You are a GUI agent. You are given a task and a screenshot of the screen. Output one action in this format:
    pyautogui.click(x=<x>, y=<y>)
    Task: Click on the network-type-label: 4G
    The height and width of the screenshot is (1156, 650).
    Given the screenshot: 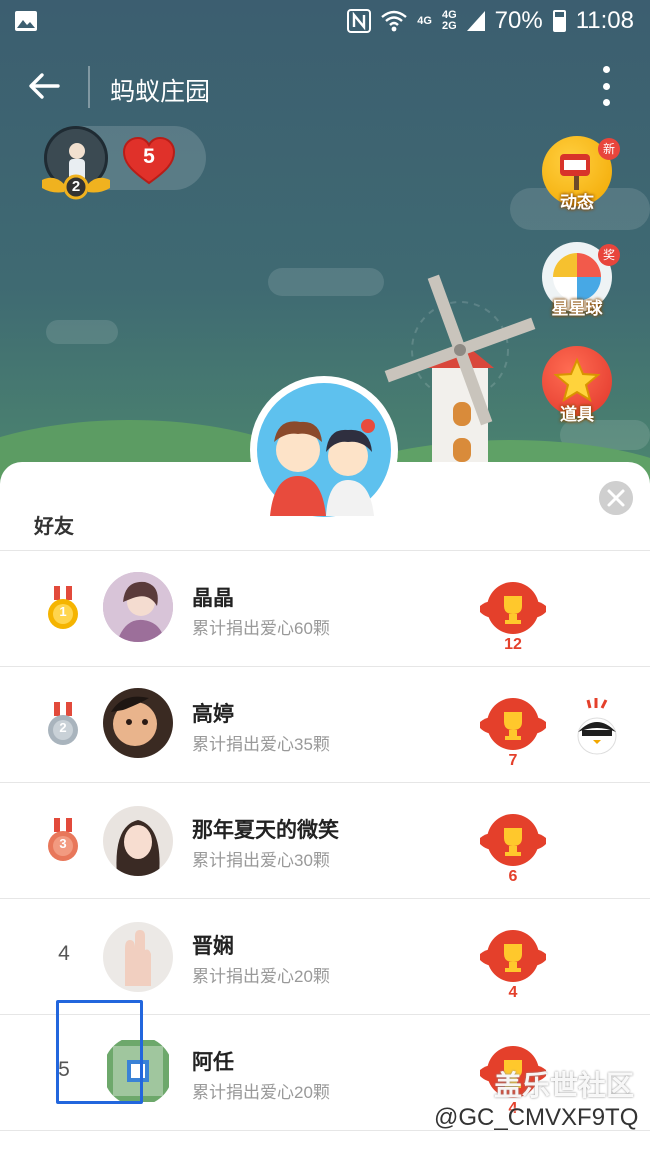 What is the action you would take?
    pyautogui.click(x=424, y=20)
    